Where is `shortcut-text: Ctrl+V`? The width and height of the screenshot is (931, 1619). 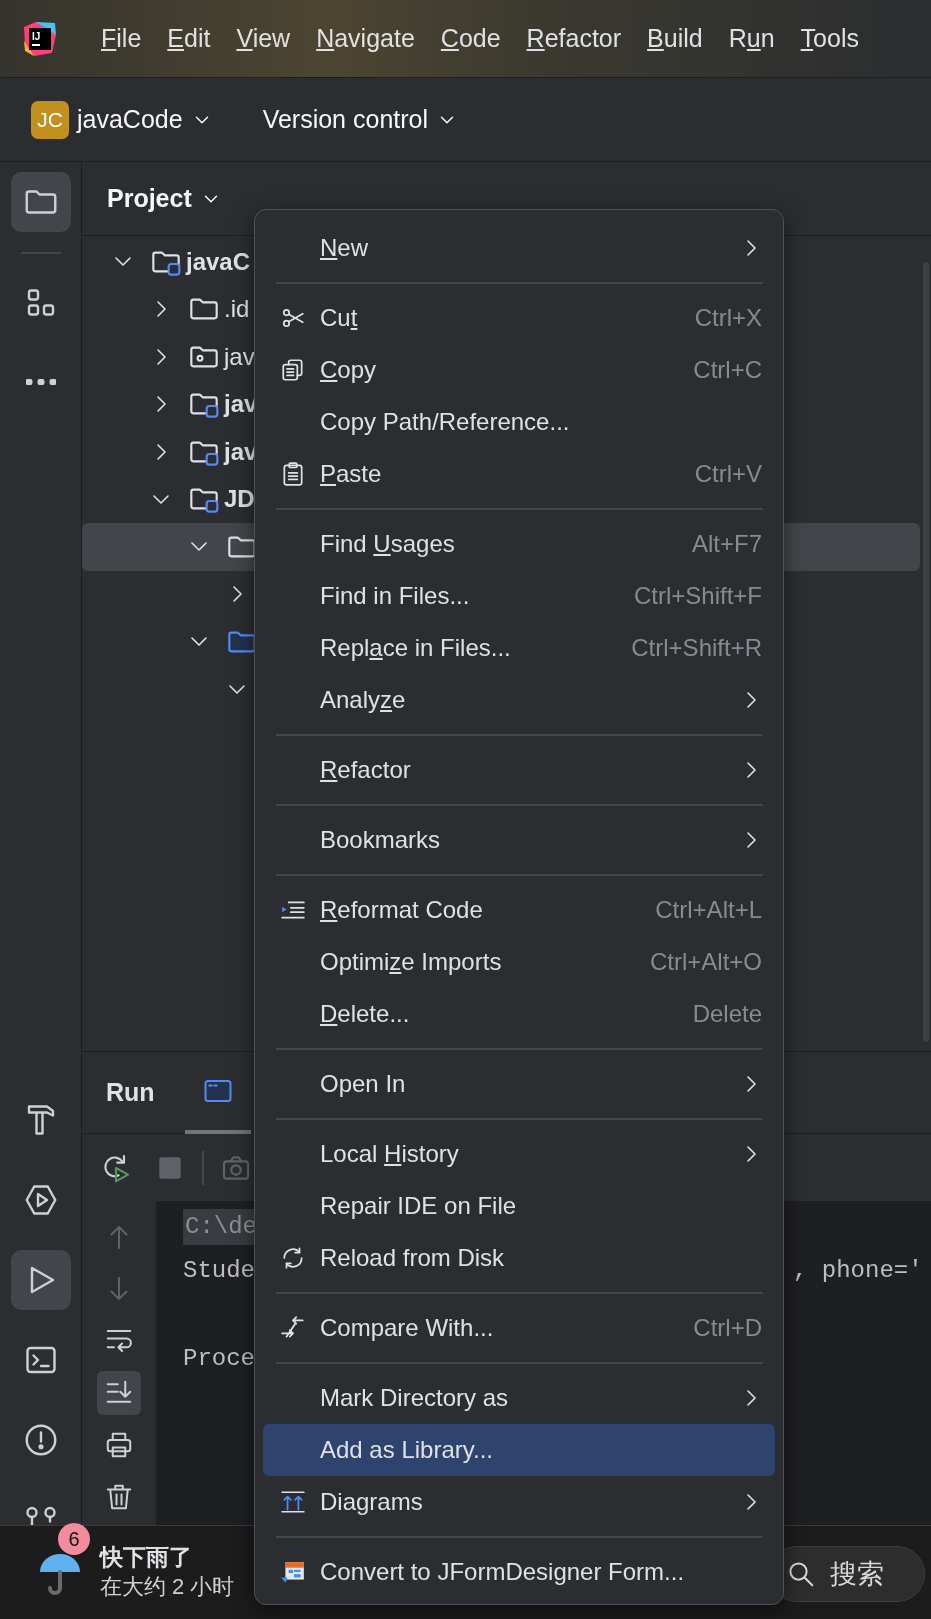
shortcut-text: Ctrl+V is located at coordinates (728, 474).